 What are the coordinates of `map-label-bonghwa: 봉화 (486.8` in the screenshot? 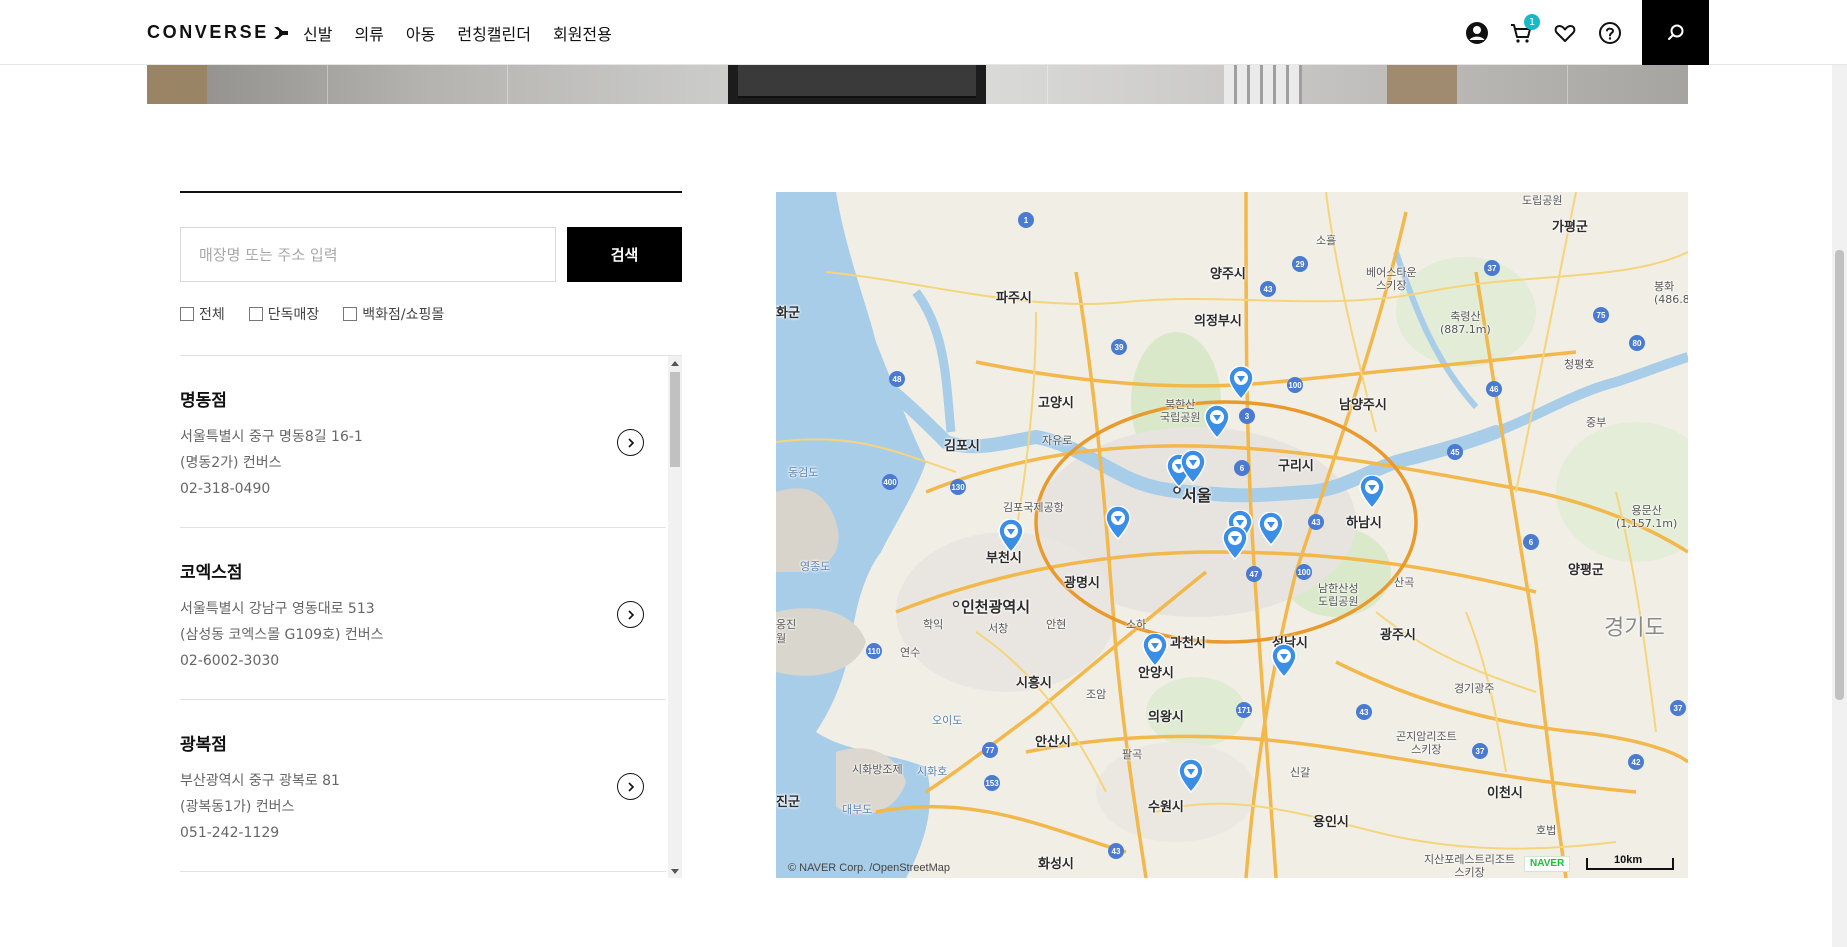 It's located at (1671, 293).